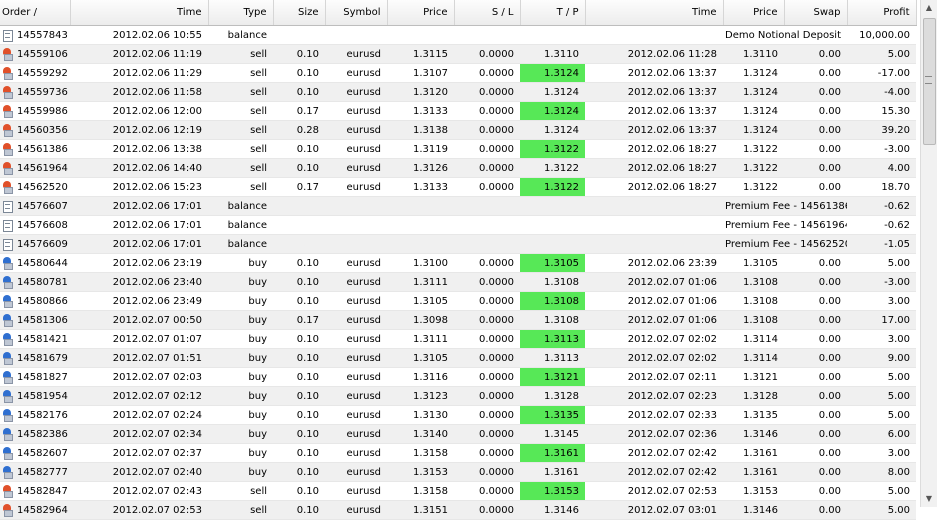 This screenshot has width=937, height=520. Describe the element at coordinates (139, 301) in the screenshot. I see `cell-time: 2012.02.06 23:49` at that location.